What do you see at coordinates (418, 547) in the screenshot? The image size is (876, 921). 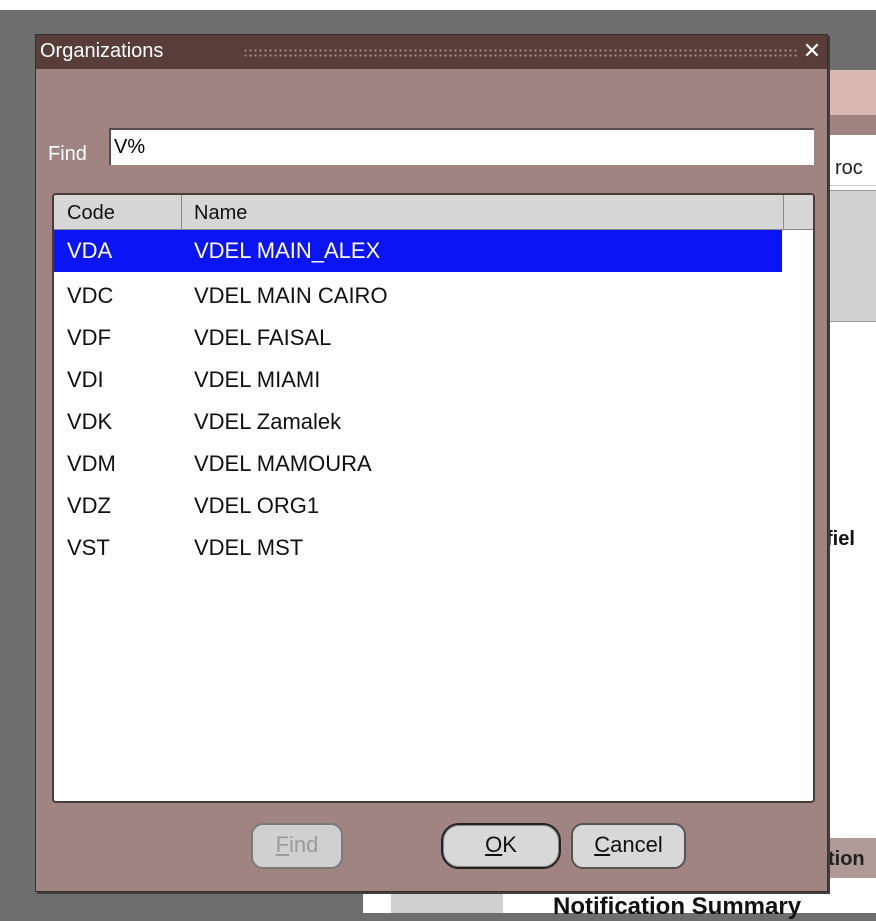 I see `list-row: VST VDEL MST` at bounding box center [418, 547].